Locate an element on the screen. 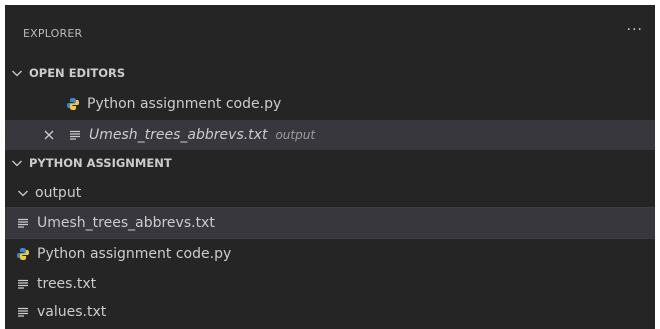  file-label: values.txt is located at coordinates (72, 312).